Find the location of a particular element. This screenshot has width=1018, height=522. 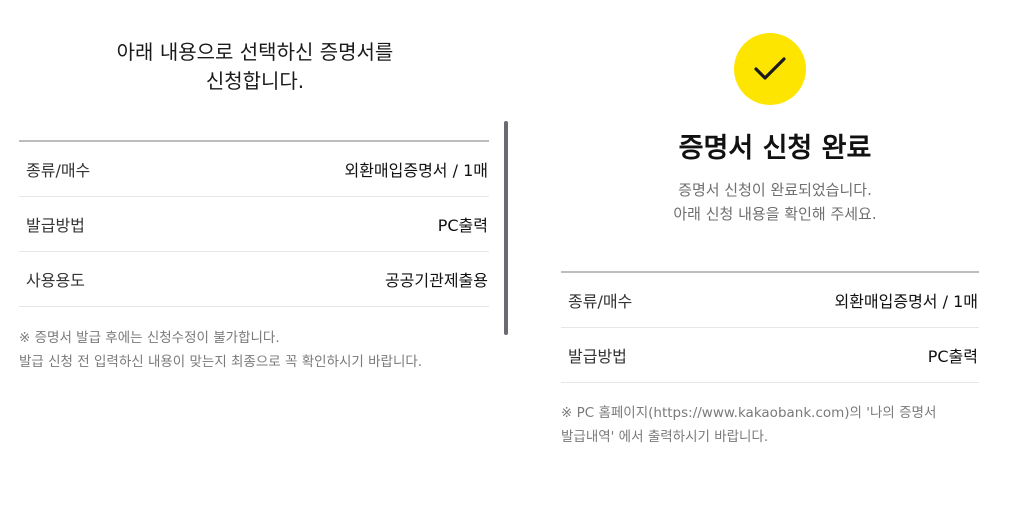

summary-value: 공공기관제출용 is located at coordinates (436, 280).